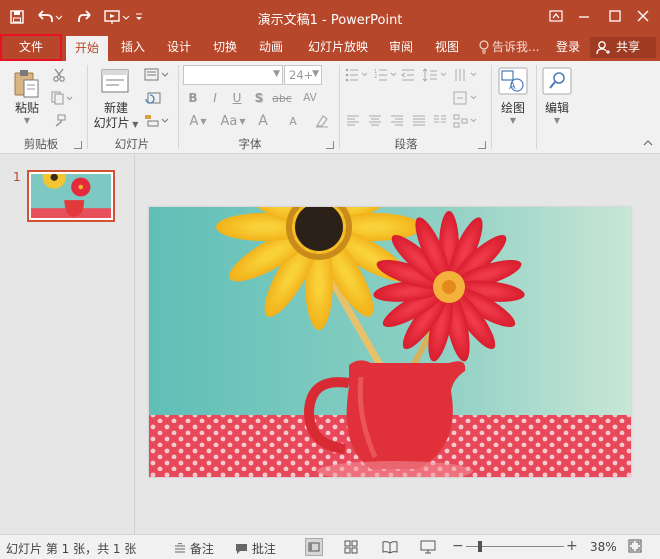  What do you see at coordinates (201, 549) in the screenshot?
I see `notes-label: 备注` at bounding box center [201, 549].